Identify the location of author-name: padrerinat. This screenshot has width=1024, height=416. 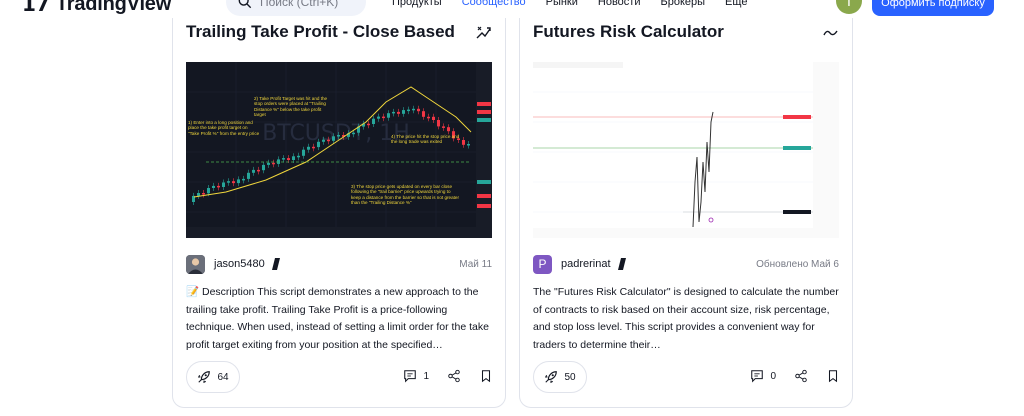
(586, 264).